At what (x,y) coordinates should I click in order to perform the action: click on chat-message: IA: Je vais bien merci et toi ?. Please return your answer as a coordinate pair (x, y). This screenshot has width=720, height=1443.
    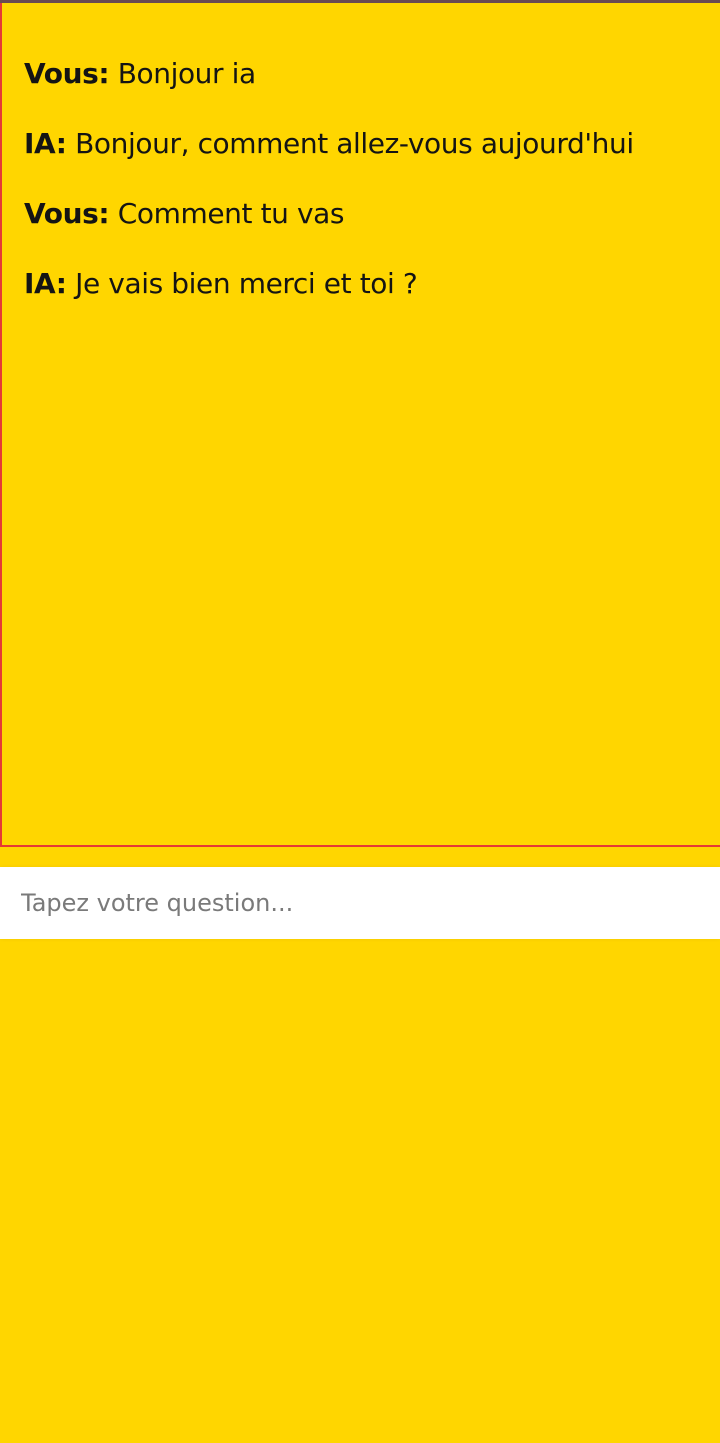
    Looking at the image, I should click on (372, 284).